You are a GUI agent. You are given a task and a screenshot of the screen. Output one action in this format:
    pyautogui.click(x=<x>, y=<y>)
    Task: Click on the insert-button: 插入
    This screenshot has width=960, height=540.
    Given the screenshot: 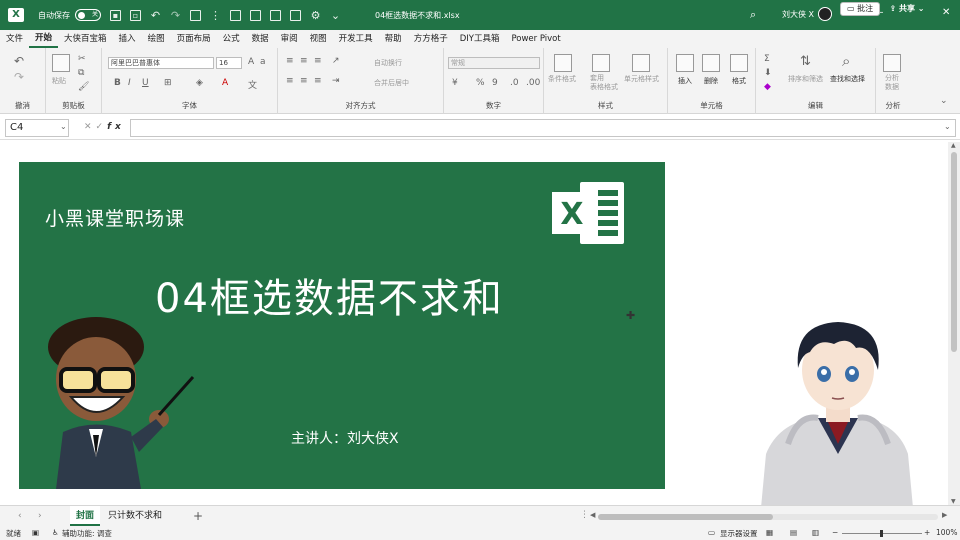 What is the action you would take?
    pyautogui.click(x=685, y=81)
    